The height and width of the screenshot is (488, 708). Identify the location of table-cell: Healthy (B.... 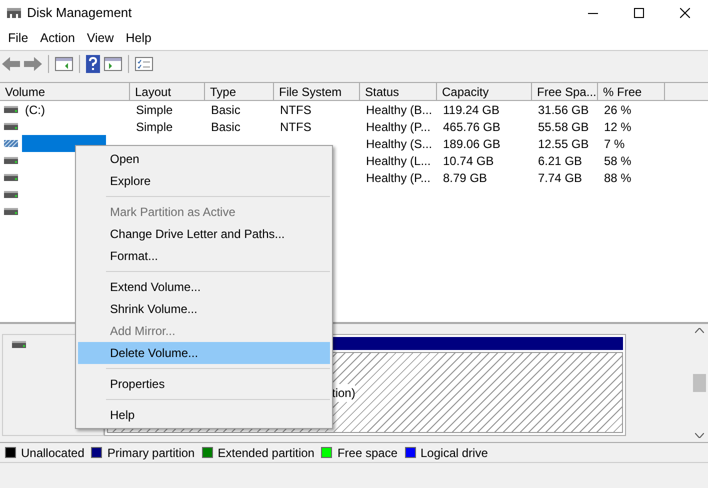
(399, 109).